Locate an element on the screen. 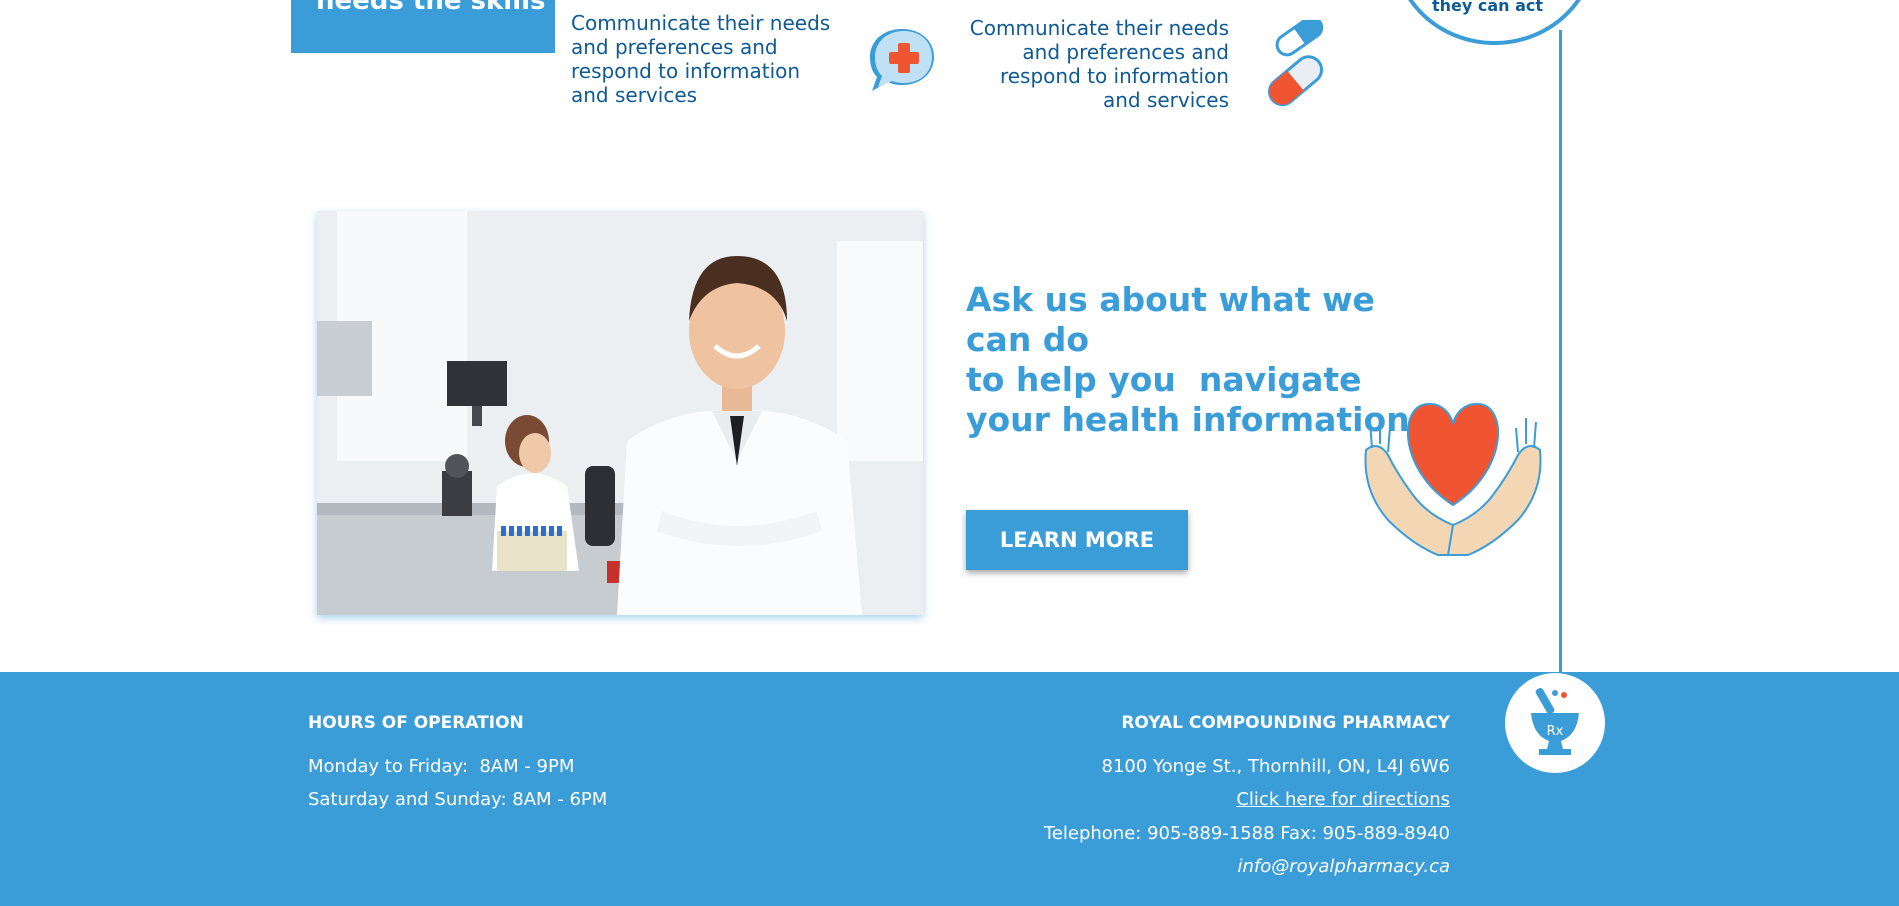  hours-title: HOURS OF OPERATION is located at coordinates (416, 723).